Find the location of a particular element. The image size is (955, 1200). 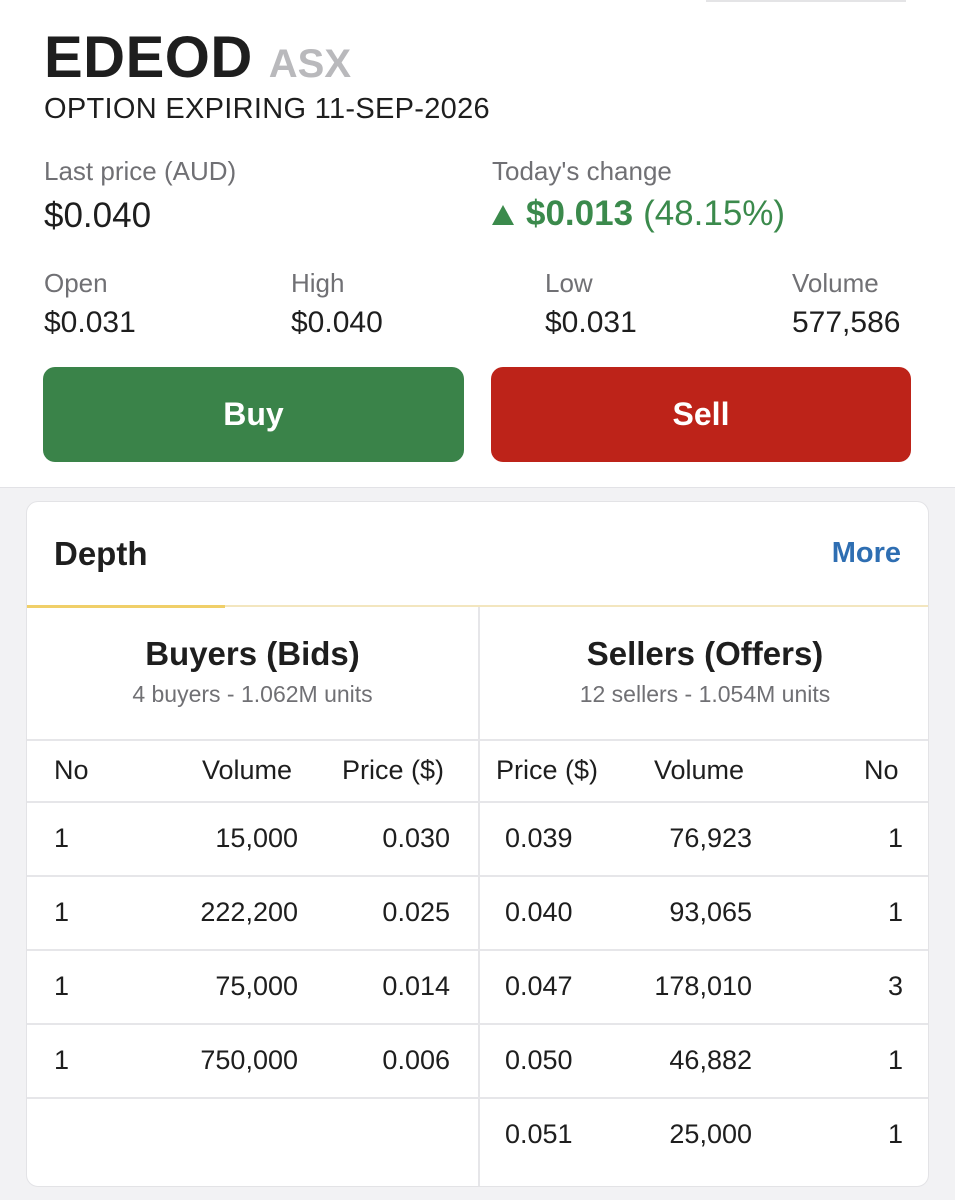

ticker-symbol: EDEOD is located at coordinates (148, 57).